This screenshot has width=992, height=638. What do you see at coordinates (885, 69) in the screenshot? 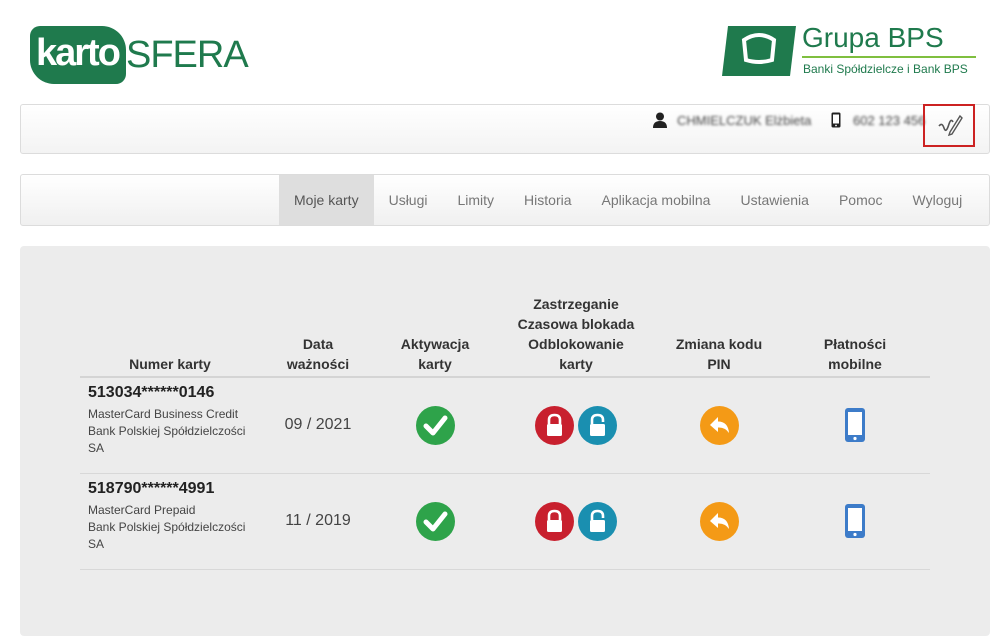
I see `grupa-bps-subtitle: Banki Spółdzielcze i Bank BPS` at bounding box center [885, 69].